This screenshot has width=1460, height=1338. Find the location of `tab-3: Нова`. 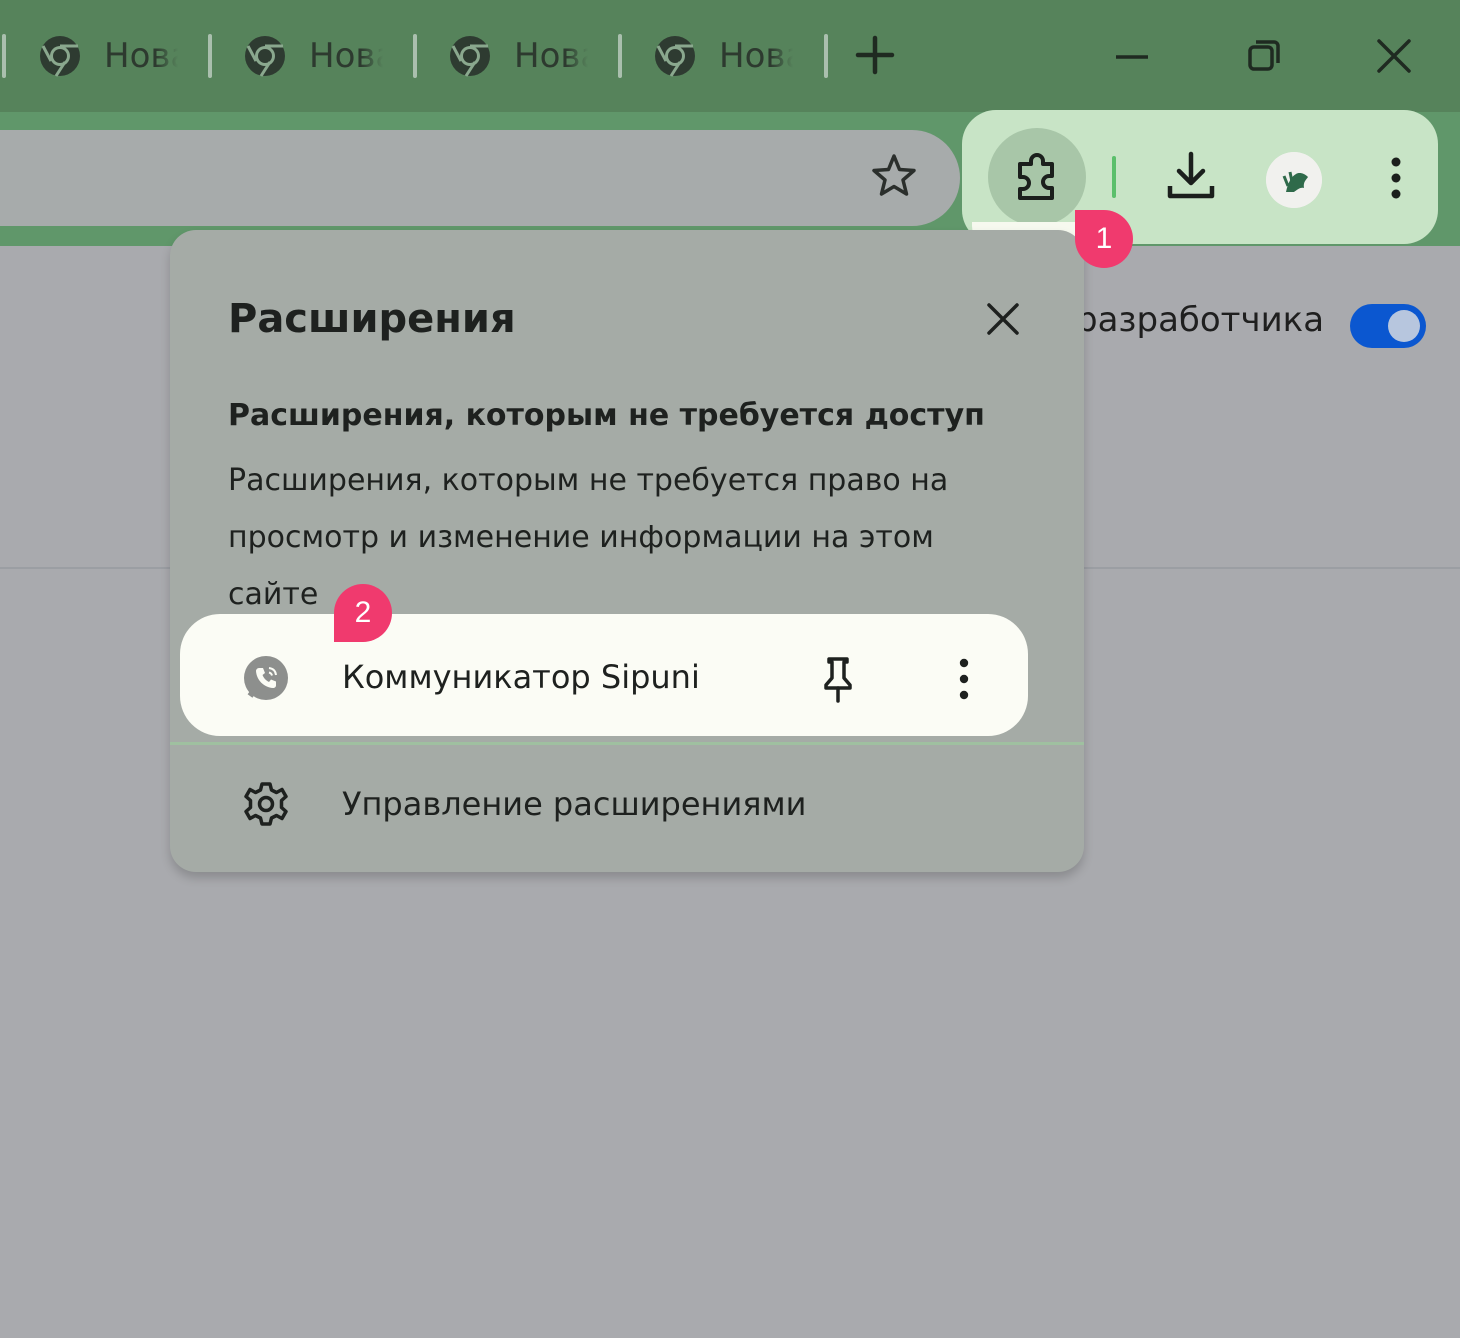

tab-3: Нова is located at coordinates (518, 56).